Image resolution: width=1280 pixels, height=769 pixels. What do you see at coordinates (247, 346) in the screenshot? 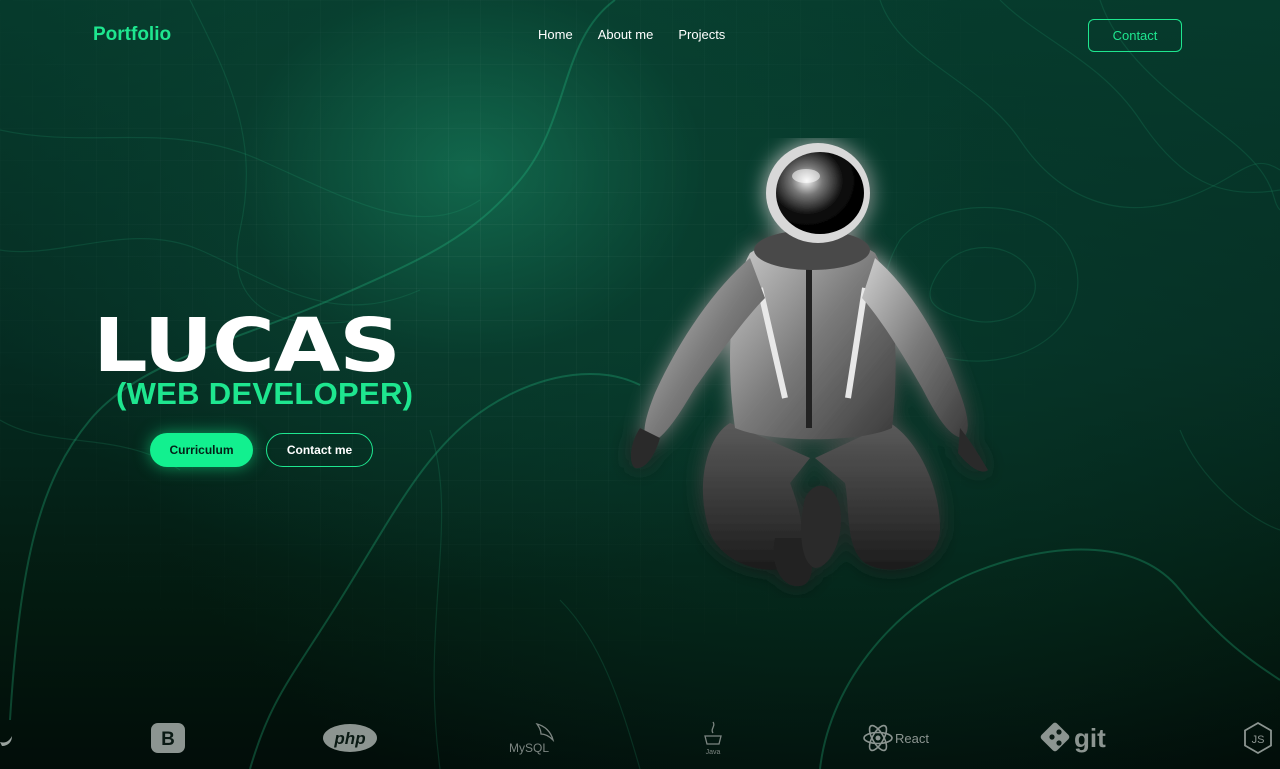
I see `hero-name: LUCAS` at bounding box center [247, 346].